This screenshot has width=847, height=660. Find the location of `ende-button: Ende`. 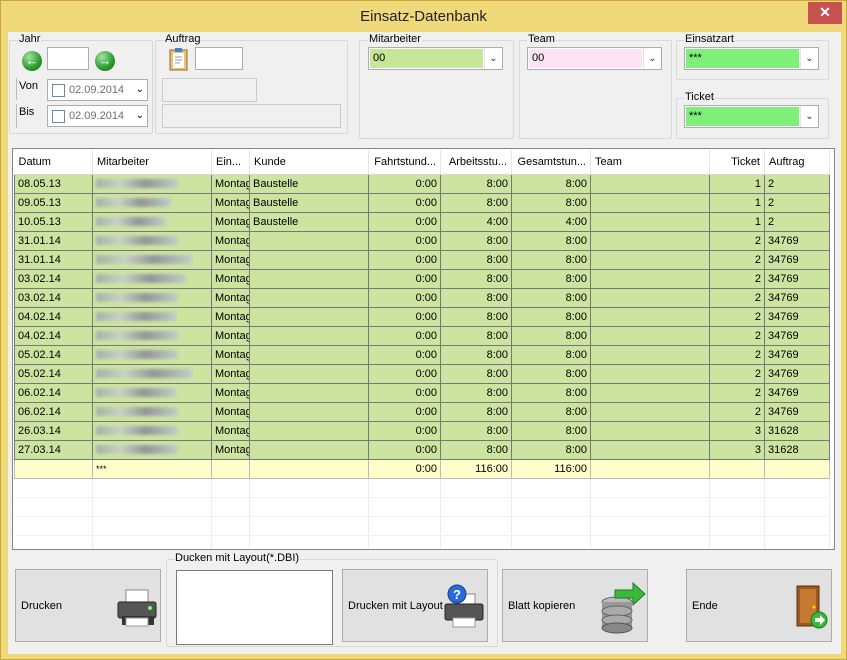

ende-button: Ende is located at coordinates (759, 605).